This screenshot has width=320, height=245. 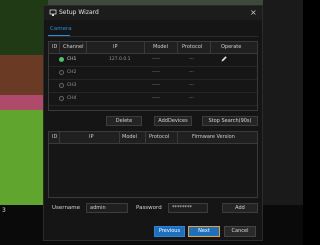 What do you see at coordinates (24, 77) in the screenshot?
I see `preview-roof` at bounding box center [24, 77].